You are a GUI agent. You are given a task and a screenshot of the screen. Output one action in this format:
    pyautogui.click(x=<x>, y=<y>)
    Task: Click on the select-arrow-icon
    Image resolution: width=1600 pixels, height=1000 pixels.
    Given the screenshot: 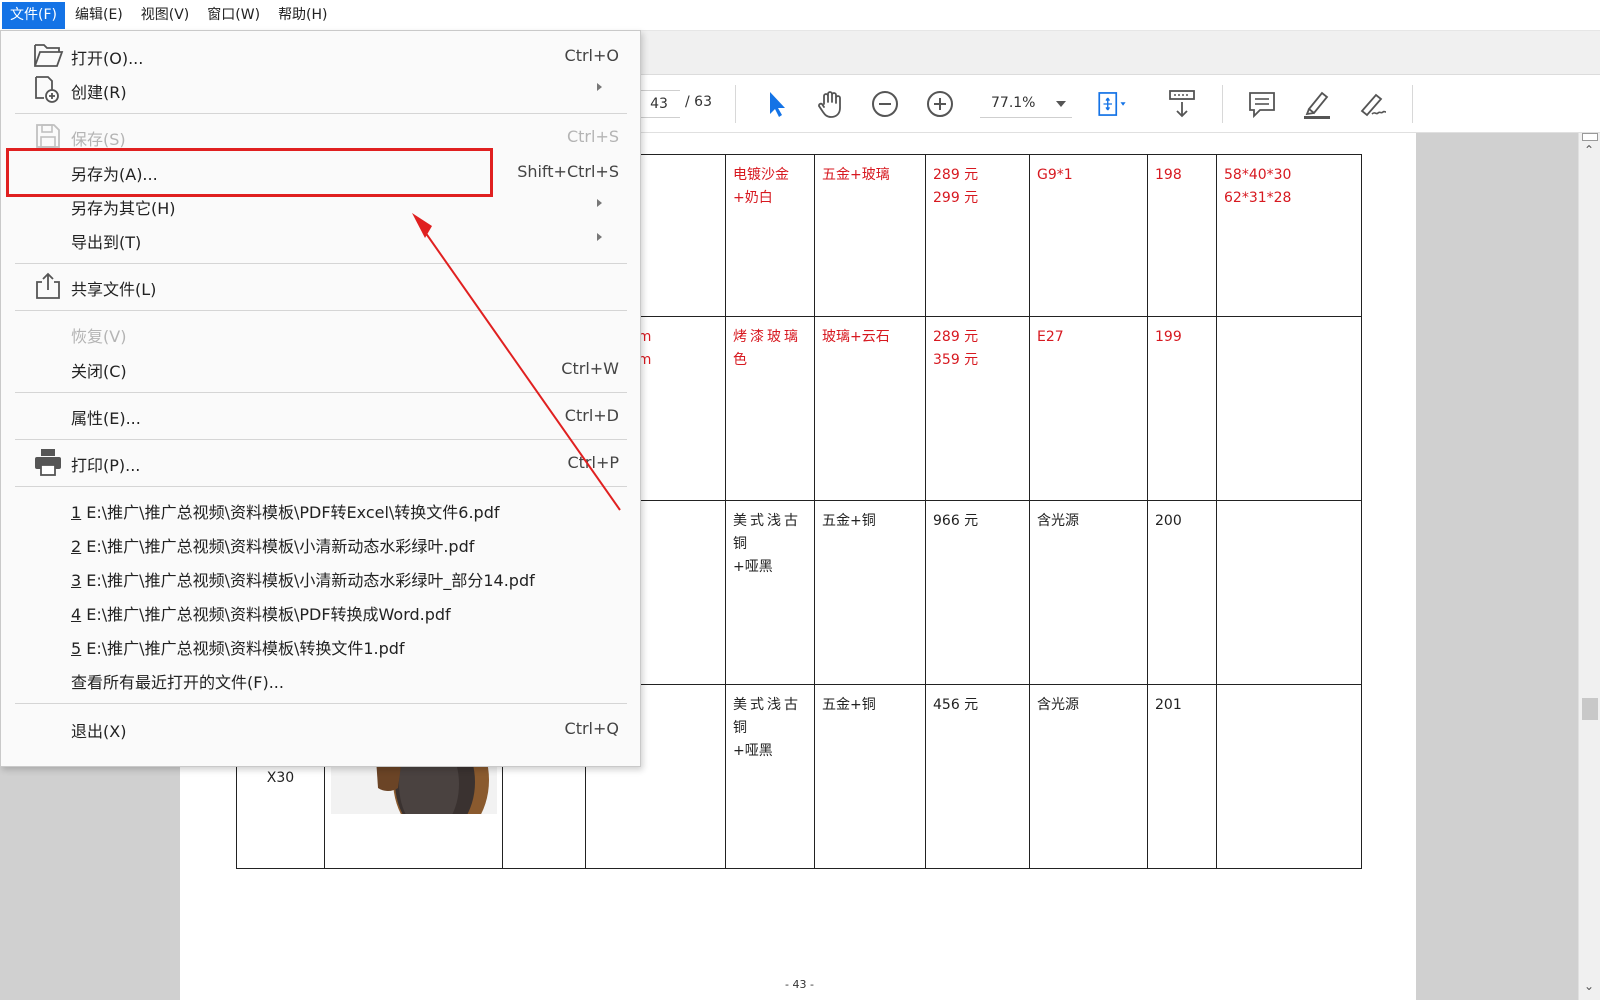 What is the action you would take?
    pyautogui.click(x=777, y=104)
    